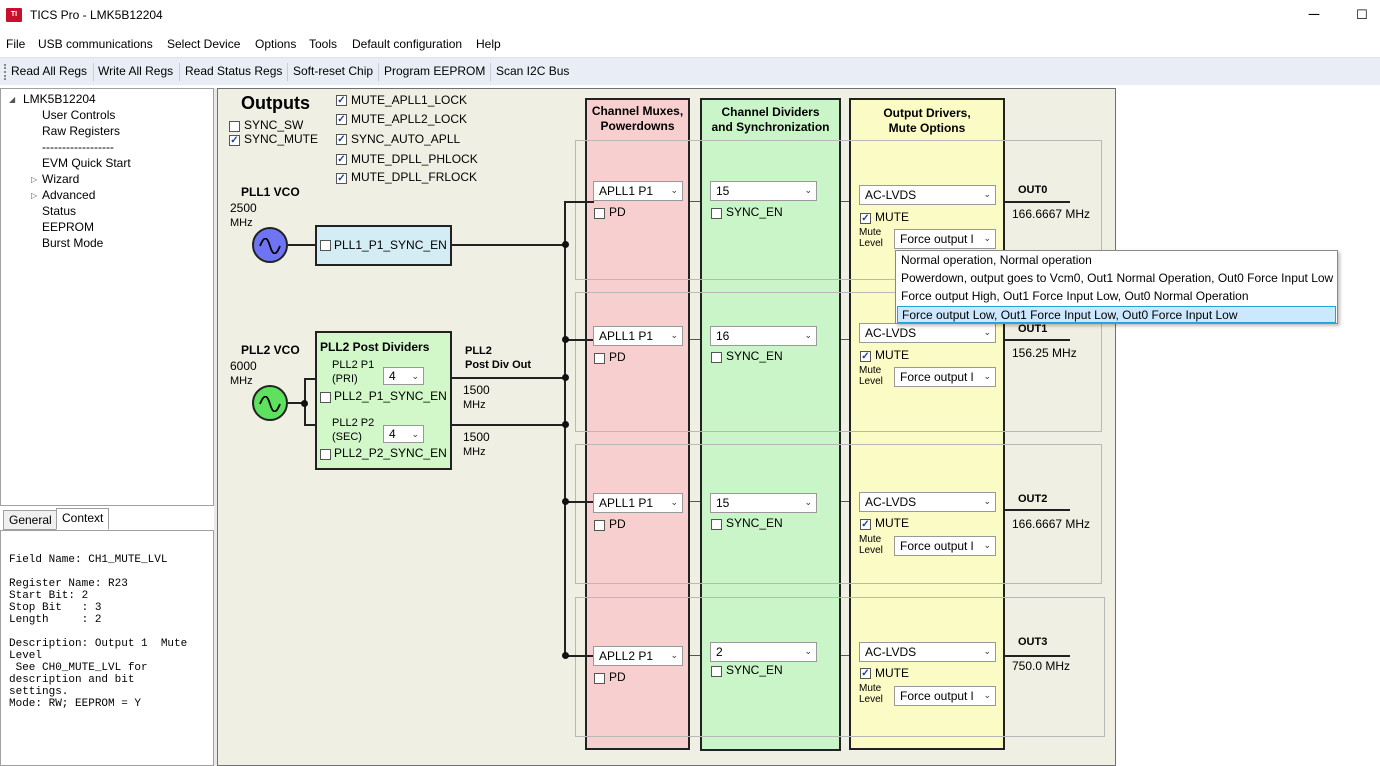  What do you see at coordinates (5, 72) in the screenshot?
I see `toolbar-grip` at bounding box center [5, 72].